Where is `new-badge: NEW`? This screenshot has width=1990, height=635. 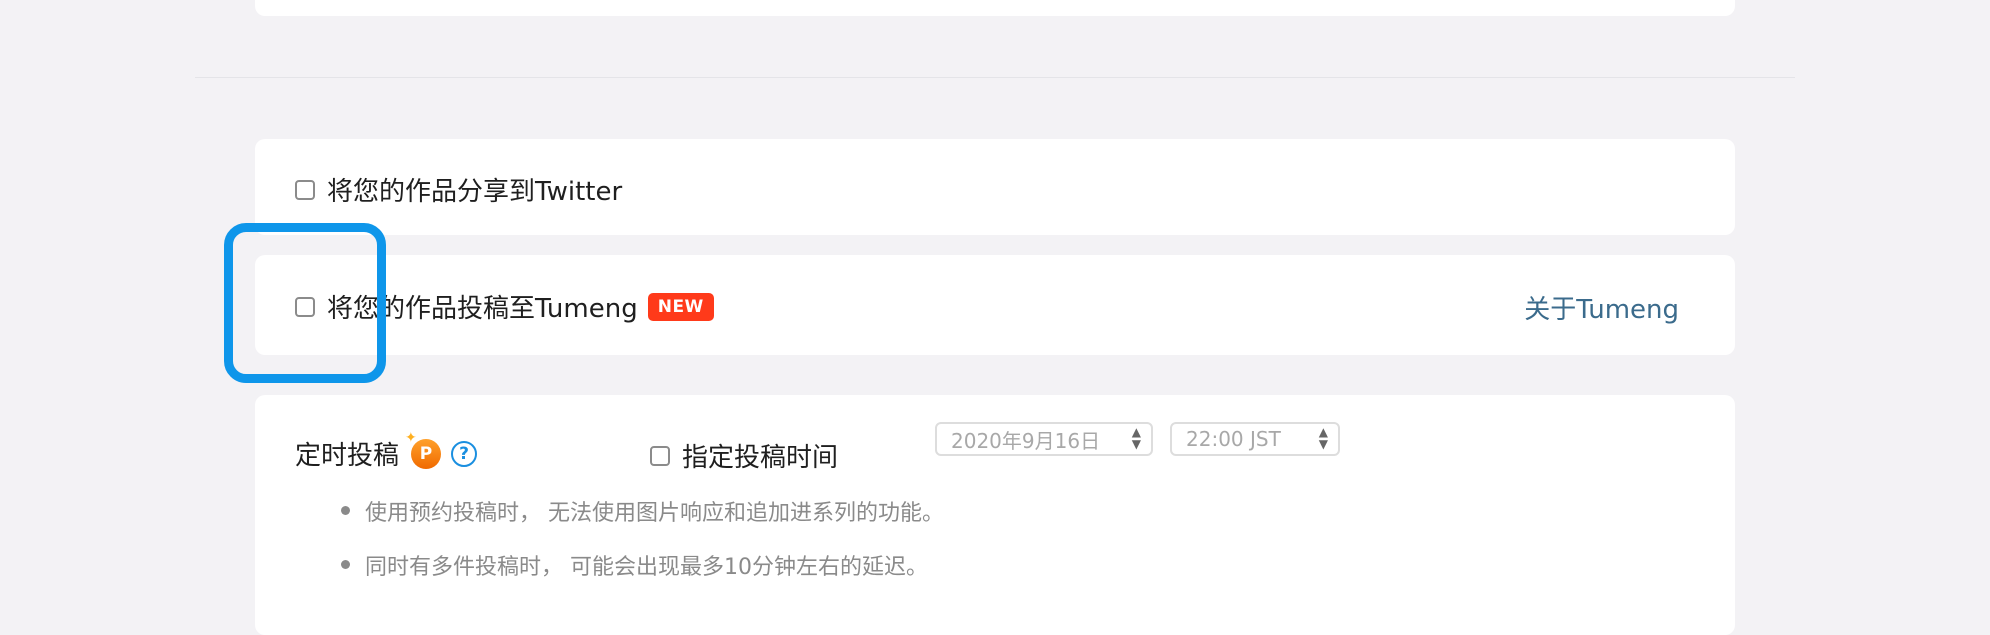 new-badge: NEW is located at coordinates (680, 306).